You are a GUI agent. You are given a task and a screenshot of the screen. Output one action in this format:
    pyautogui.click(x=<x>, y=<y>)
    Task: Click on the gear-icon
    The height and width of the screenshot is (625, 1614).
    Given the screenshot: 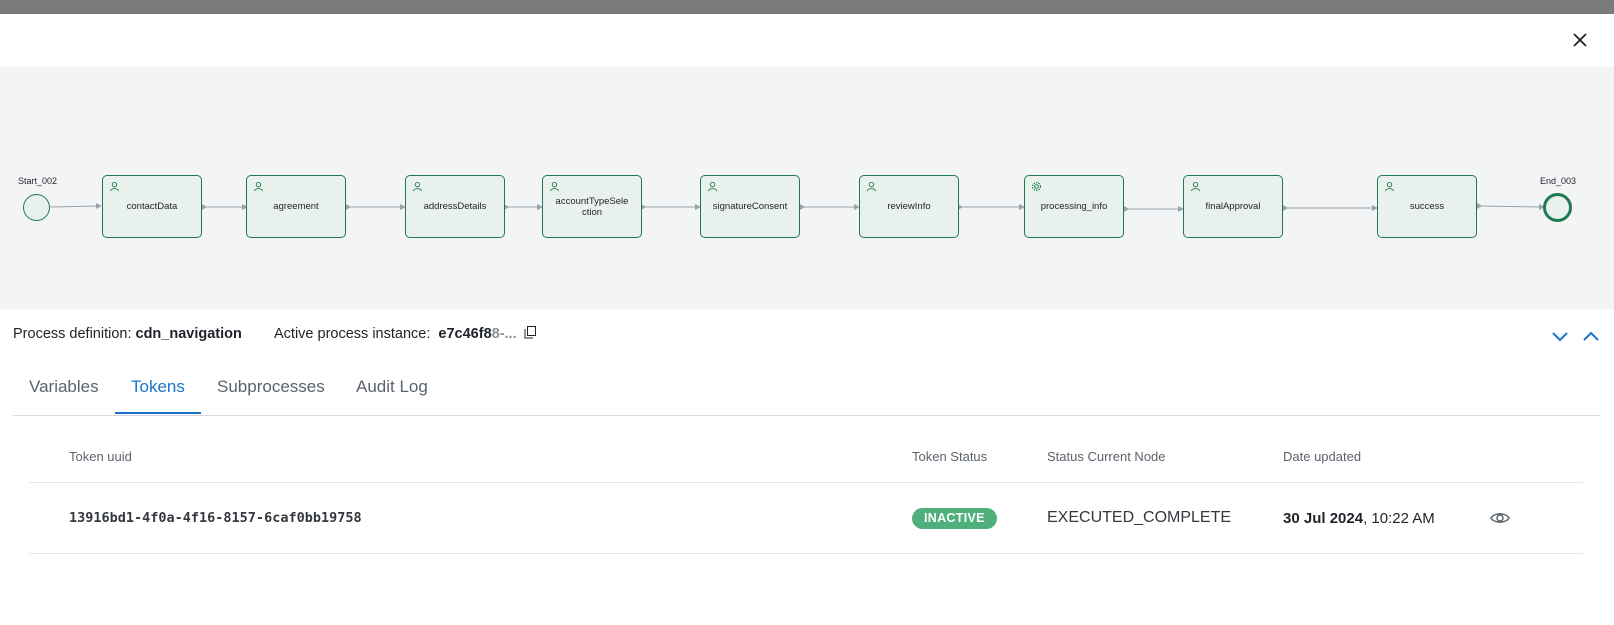 What is the action you would take?
    pyautogui.click(x=1036, y=186)
    